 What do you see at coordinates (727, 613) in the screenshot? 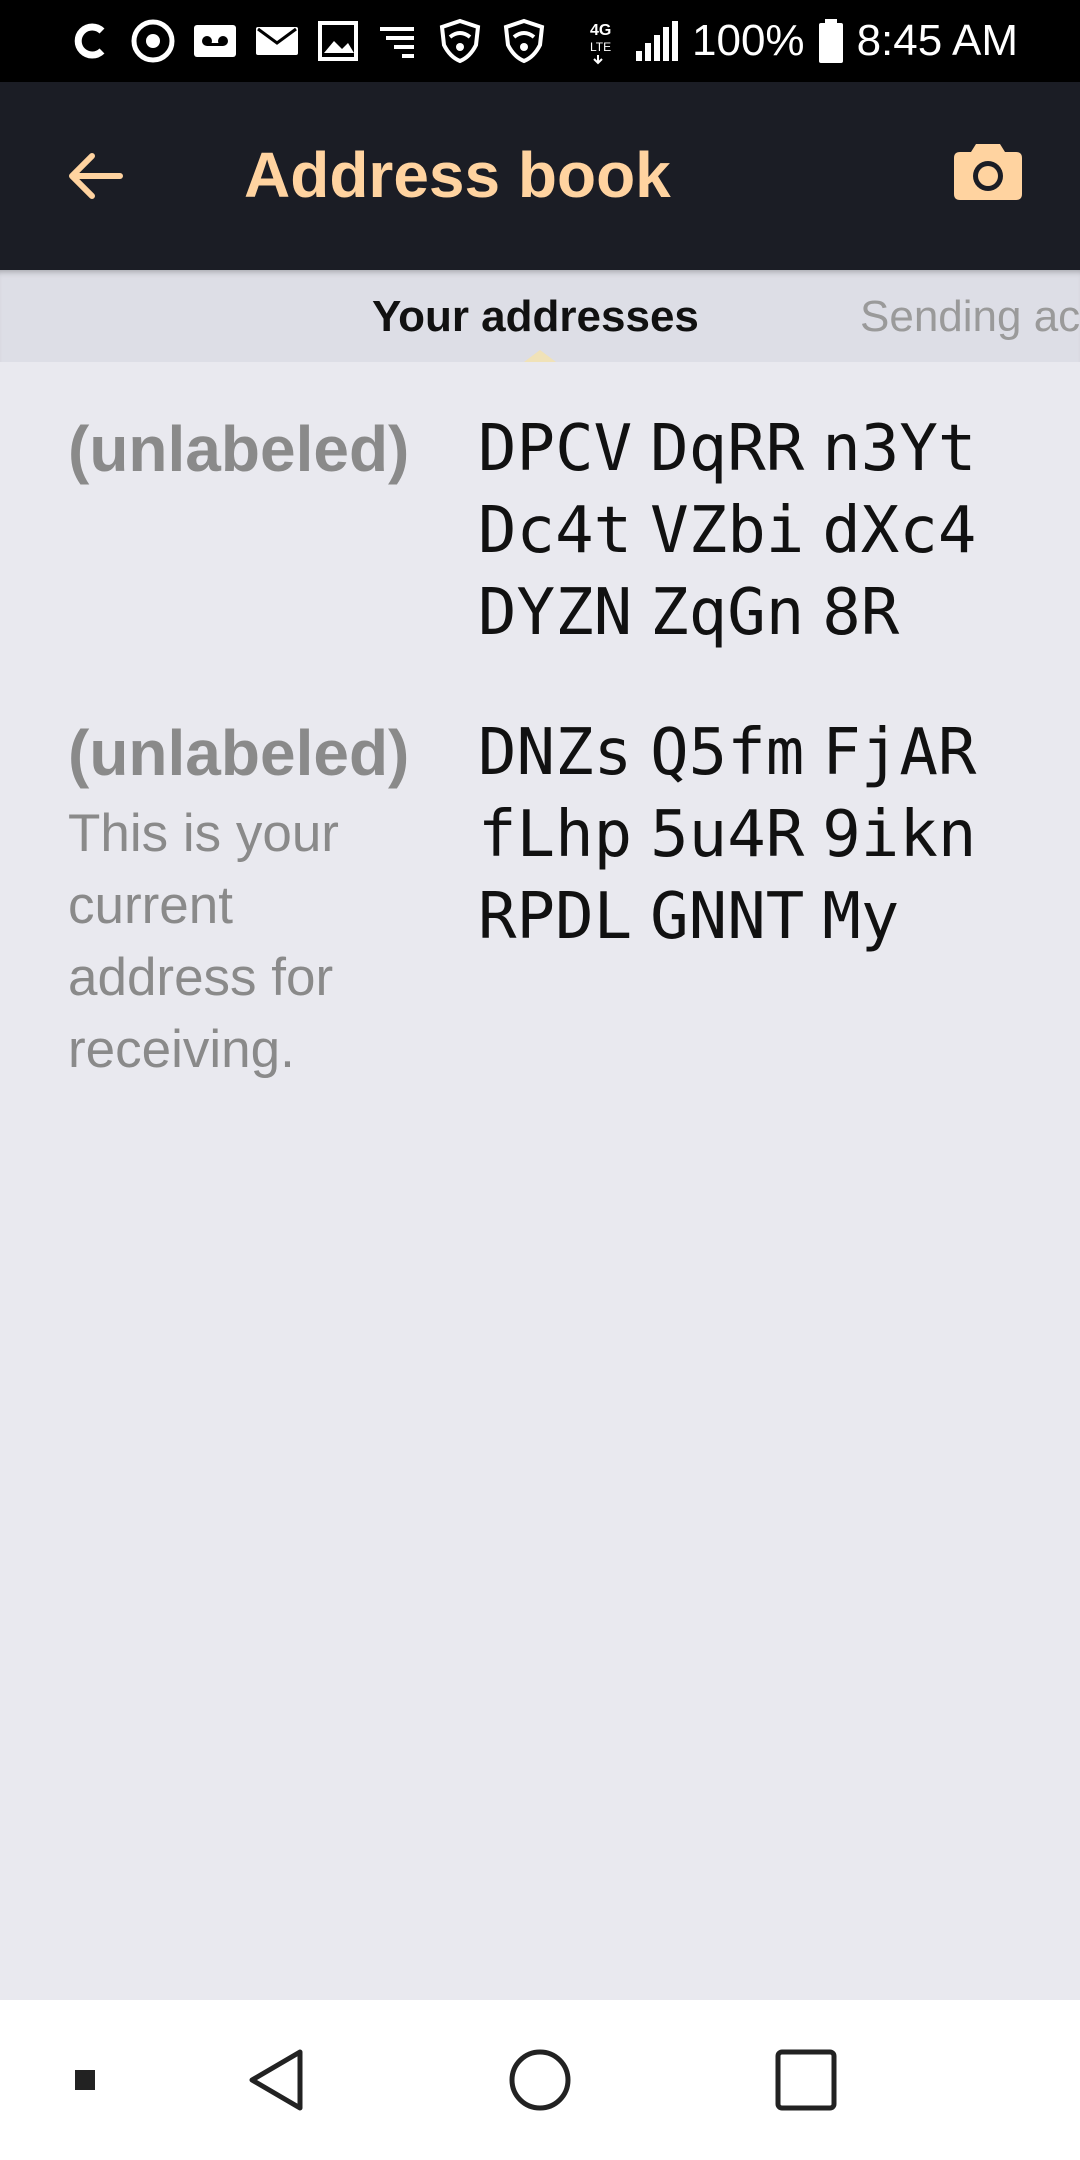
I see `address-group: ZqGn` at bounding box center [727, 613].